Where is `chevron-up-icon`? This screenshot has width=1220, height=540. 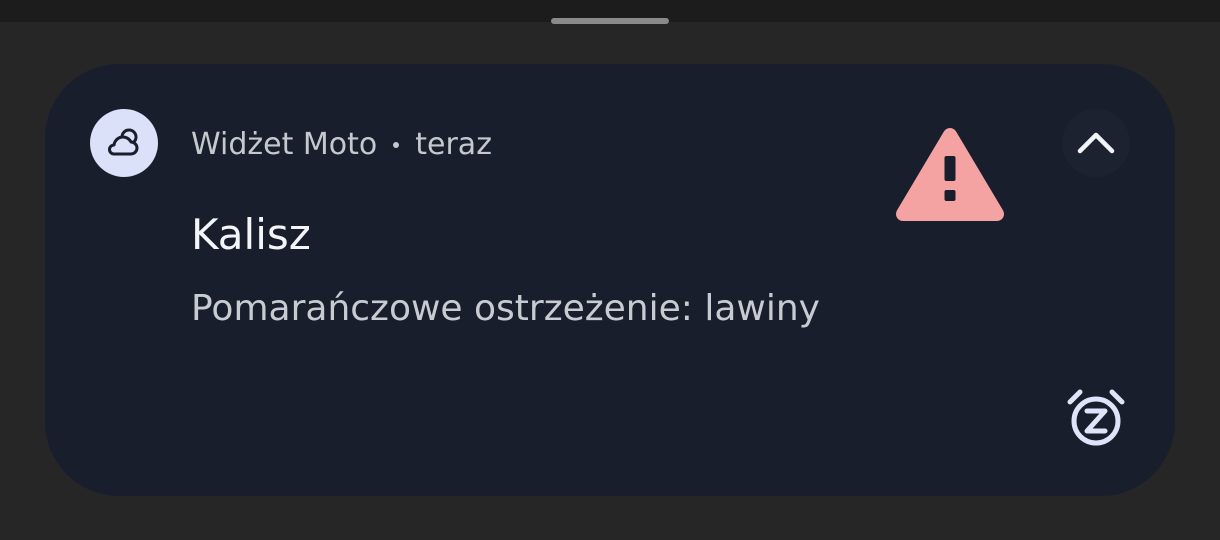 chevron-up-icon is located at coordinates (1096, 143).